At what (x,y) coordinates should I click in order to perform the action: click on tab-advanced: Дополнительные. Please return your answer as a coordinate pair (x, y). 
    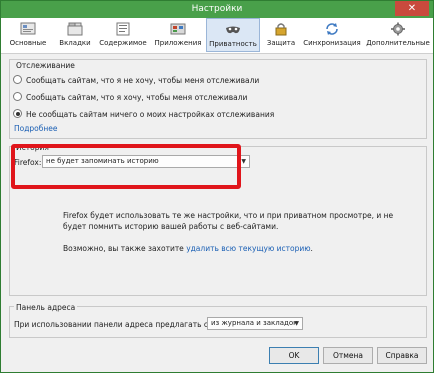
    Looking at the image, I should click on (398, 35).